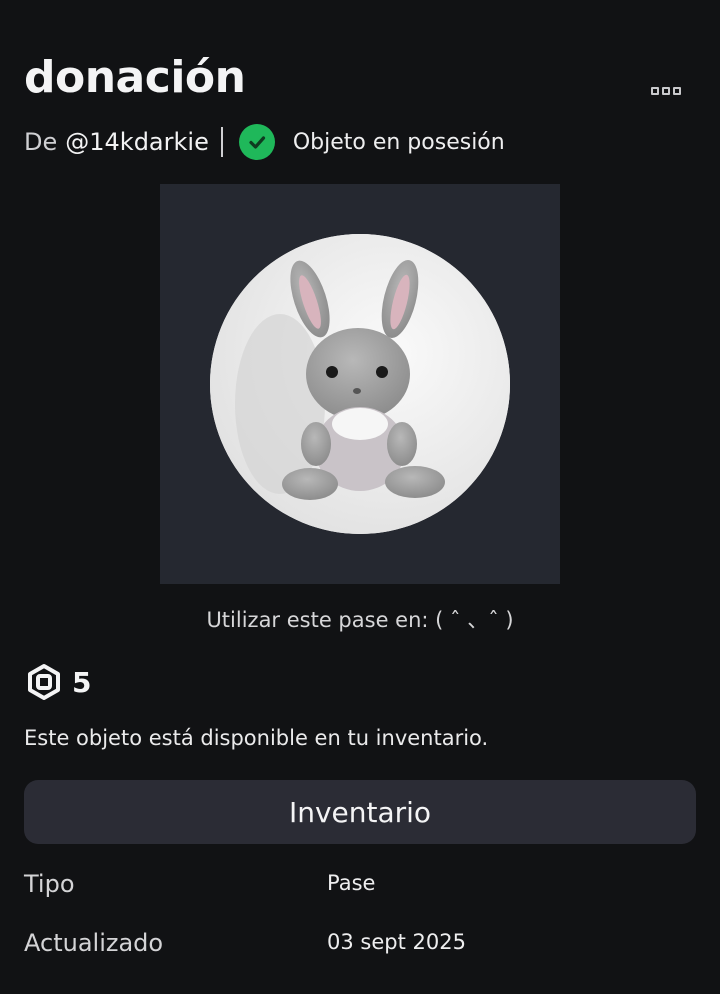 Image resolution: width=720 pixels, height=994 pixels. What do you see at coordinates (49, 884) in the screenshot?
I see `detail-label-type: Tipo` at bounding box center [49, 884].